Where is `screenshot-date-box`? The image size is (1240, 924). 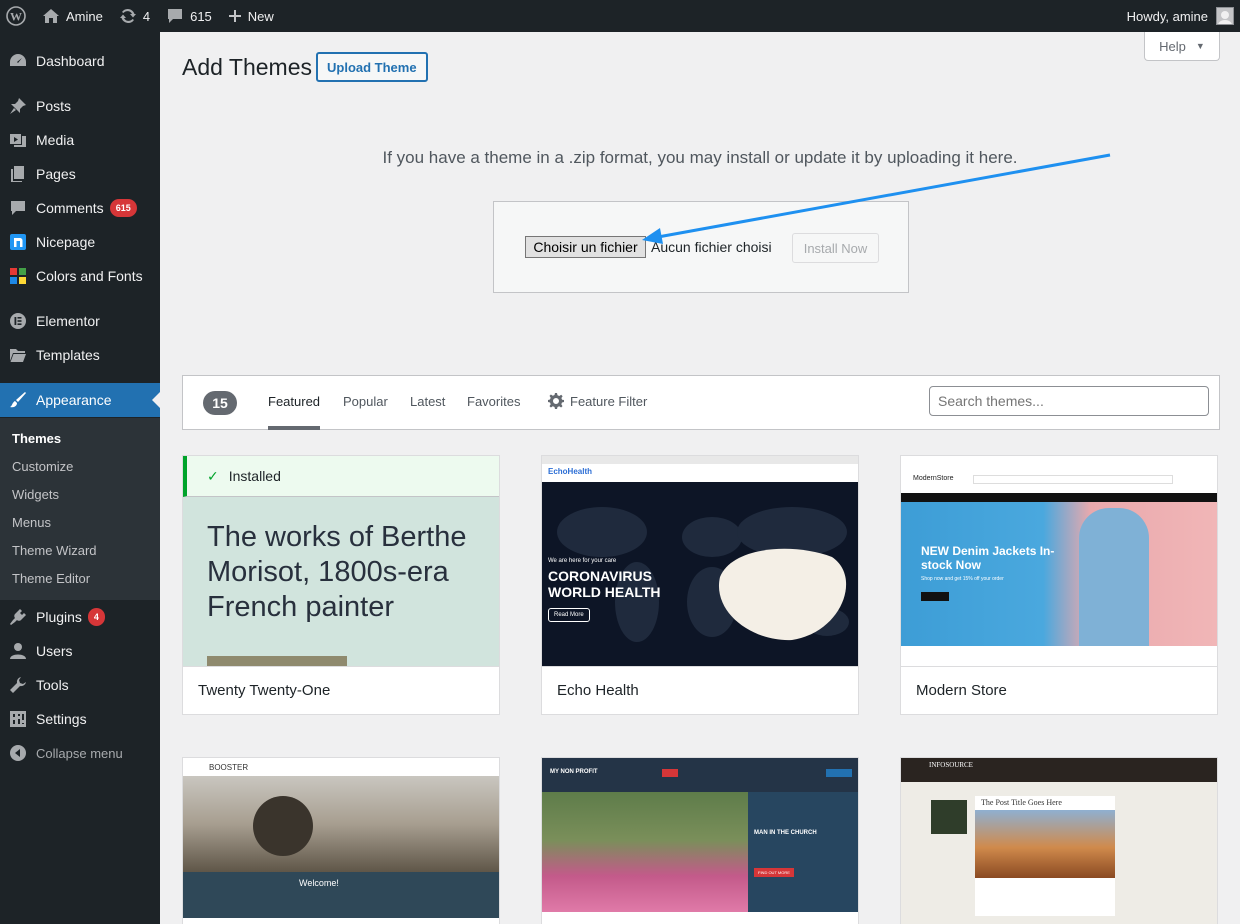 screenshot-date-box is located at coordinates (949, 817).